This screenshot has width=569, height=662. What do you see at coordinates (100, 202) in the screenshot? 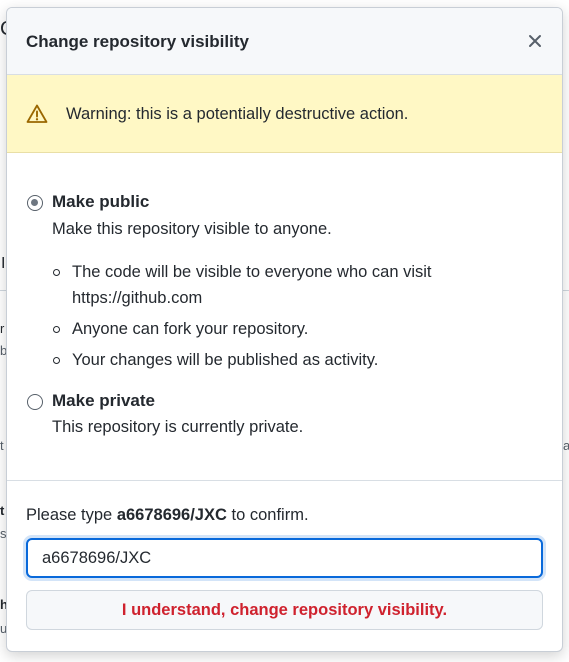
I see `make-public-label: Make public` at bounding box center [100, 202].